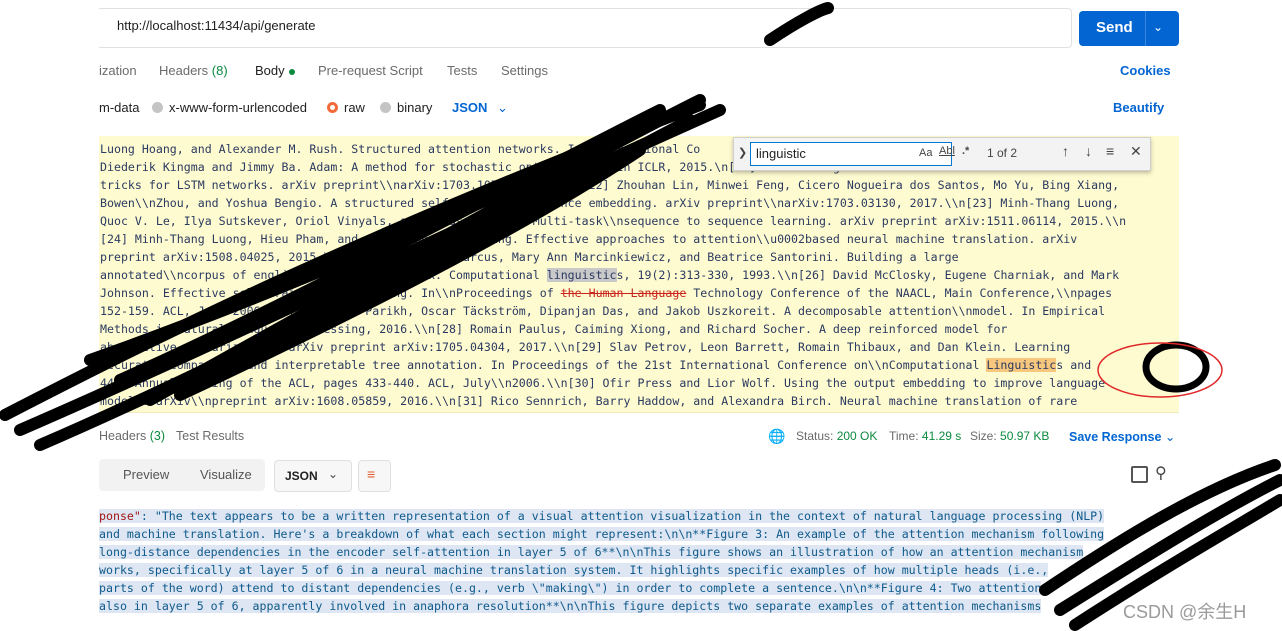 Image resolution: width=1282 pixels, height=631 pixels. I want to click on search-match: Linguistic, so click(1021, 365).